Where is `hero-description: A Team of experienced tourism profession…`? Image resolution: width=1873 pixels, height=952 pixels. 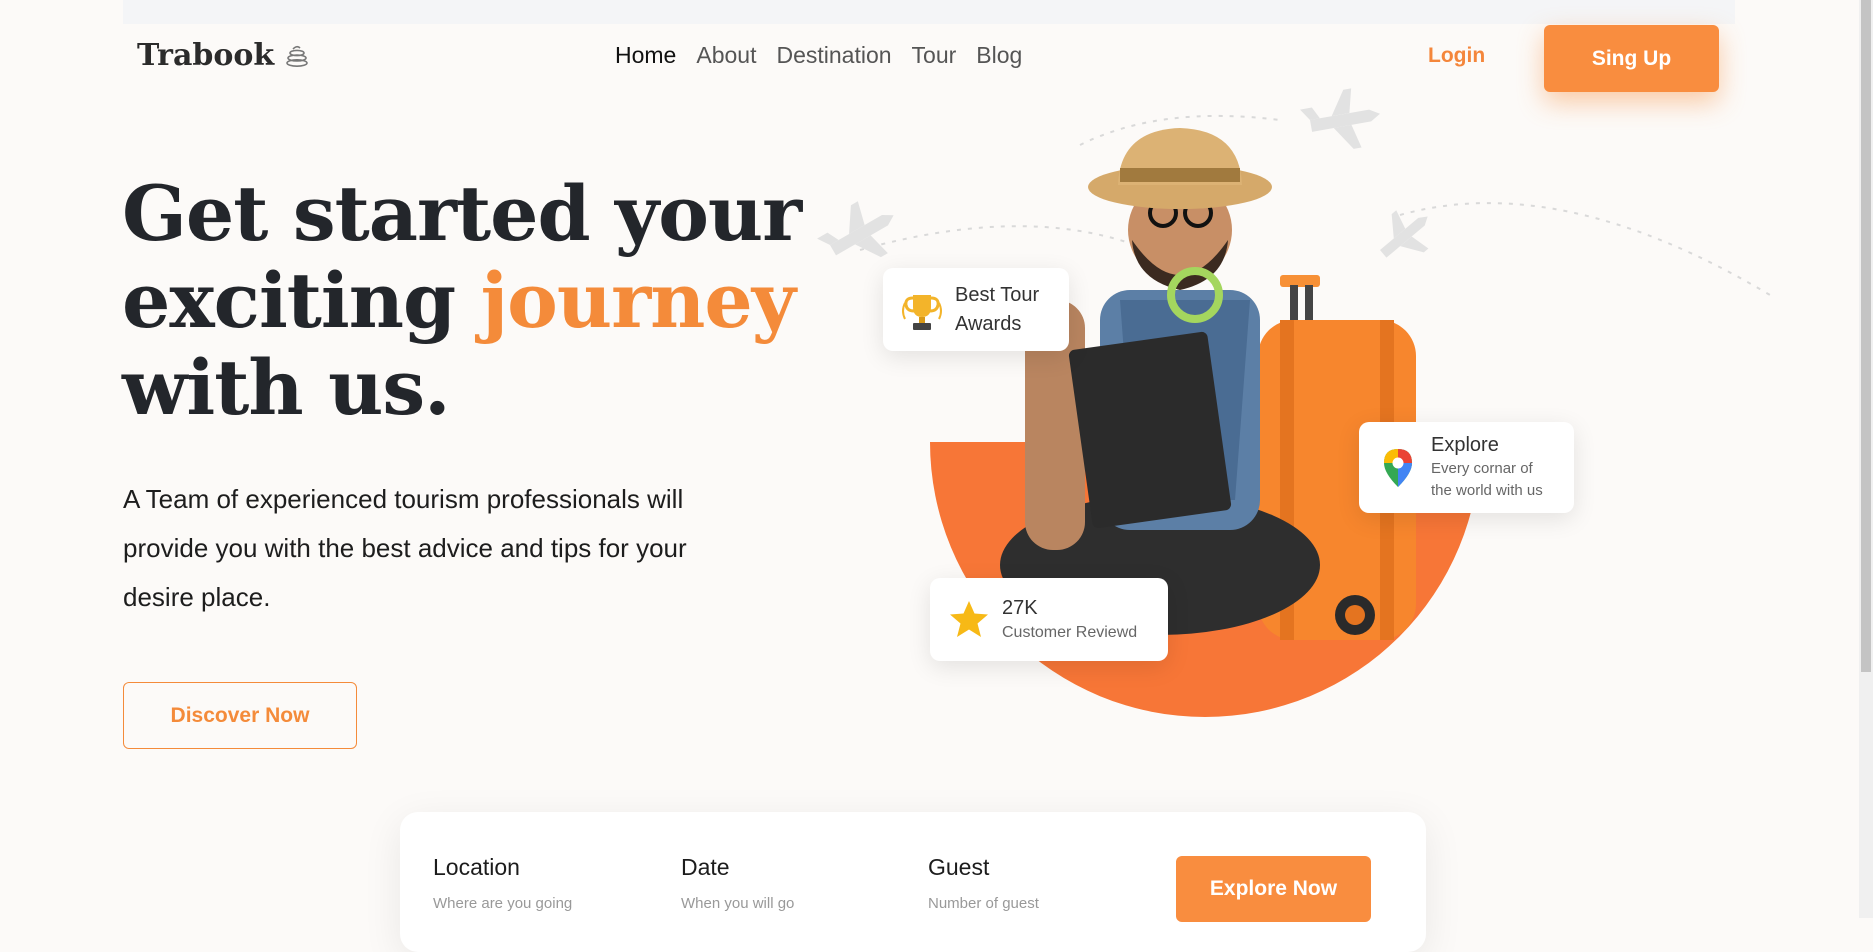 hero-description: A Team of experienced tourism profession… is located at coordinates (405, 548).